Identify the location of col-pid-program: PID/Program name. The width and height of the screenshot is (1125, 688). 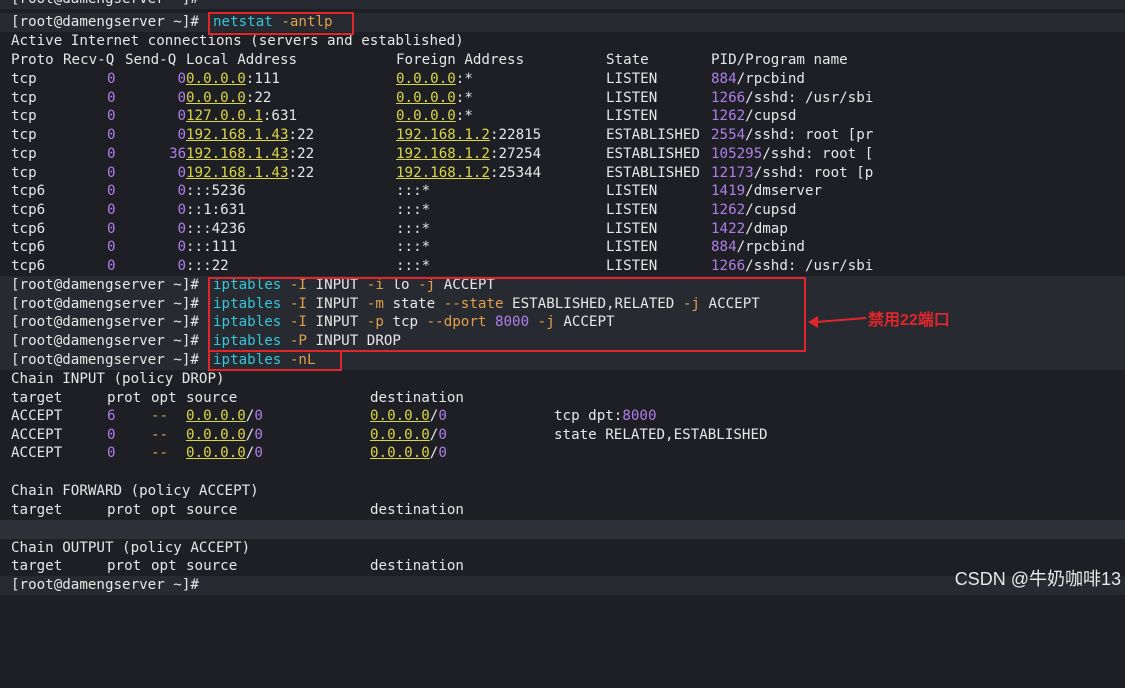
(779, 60).